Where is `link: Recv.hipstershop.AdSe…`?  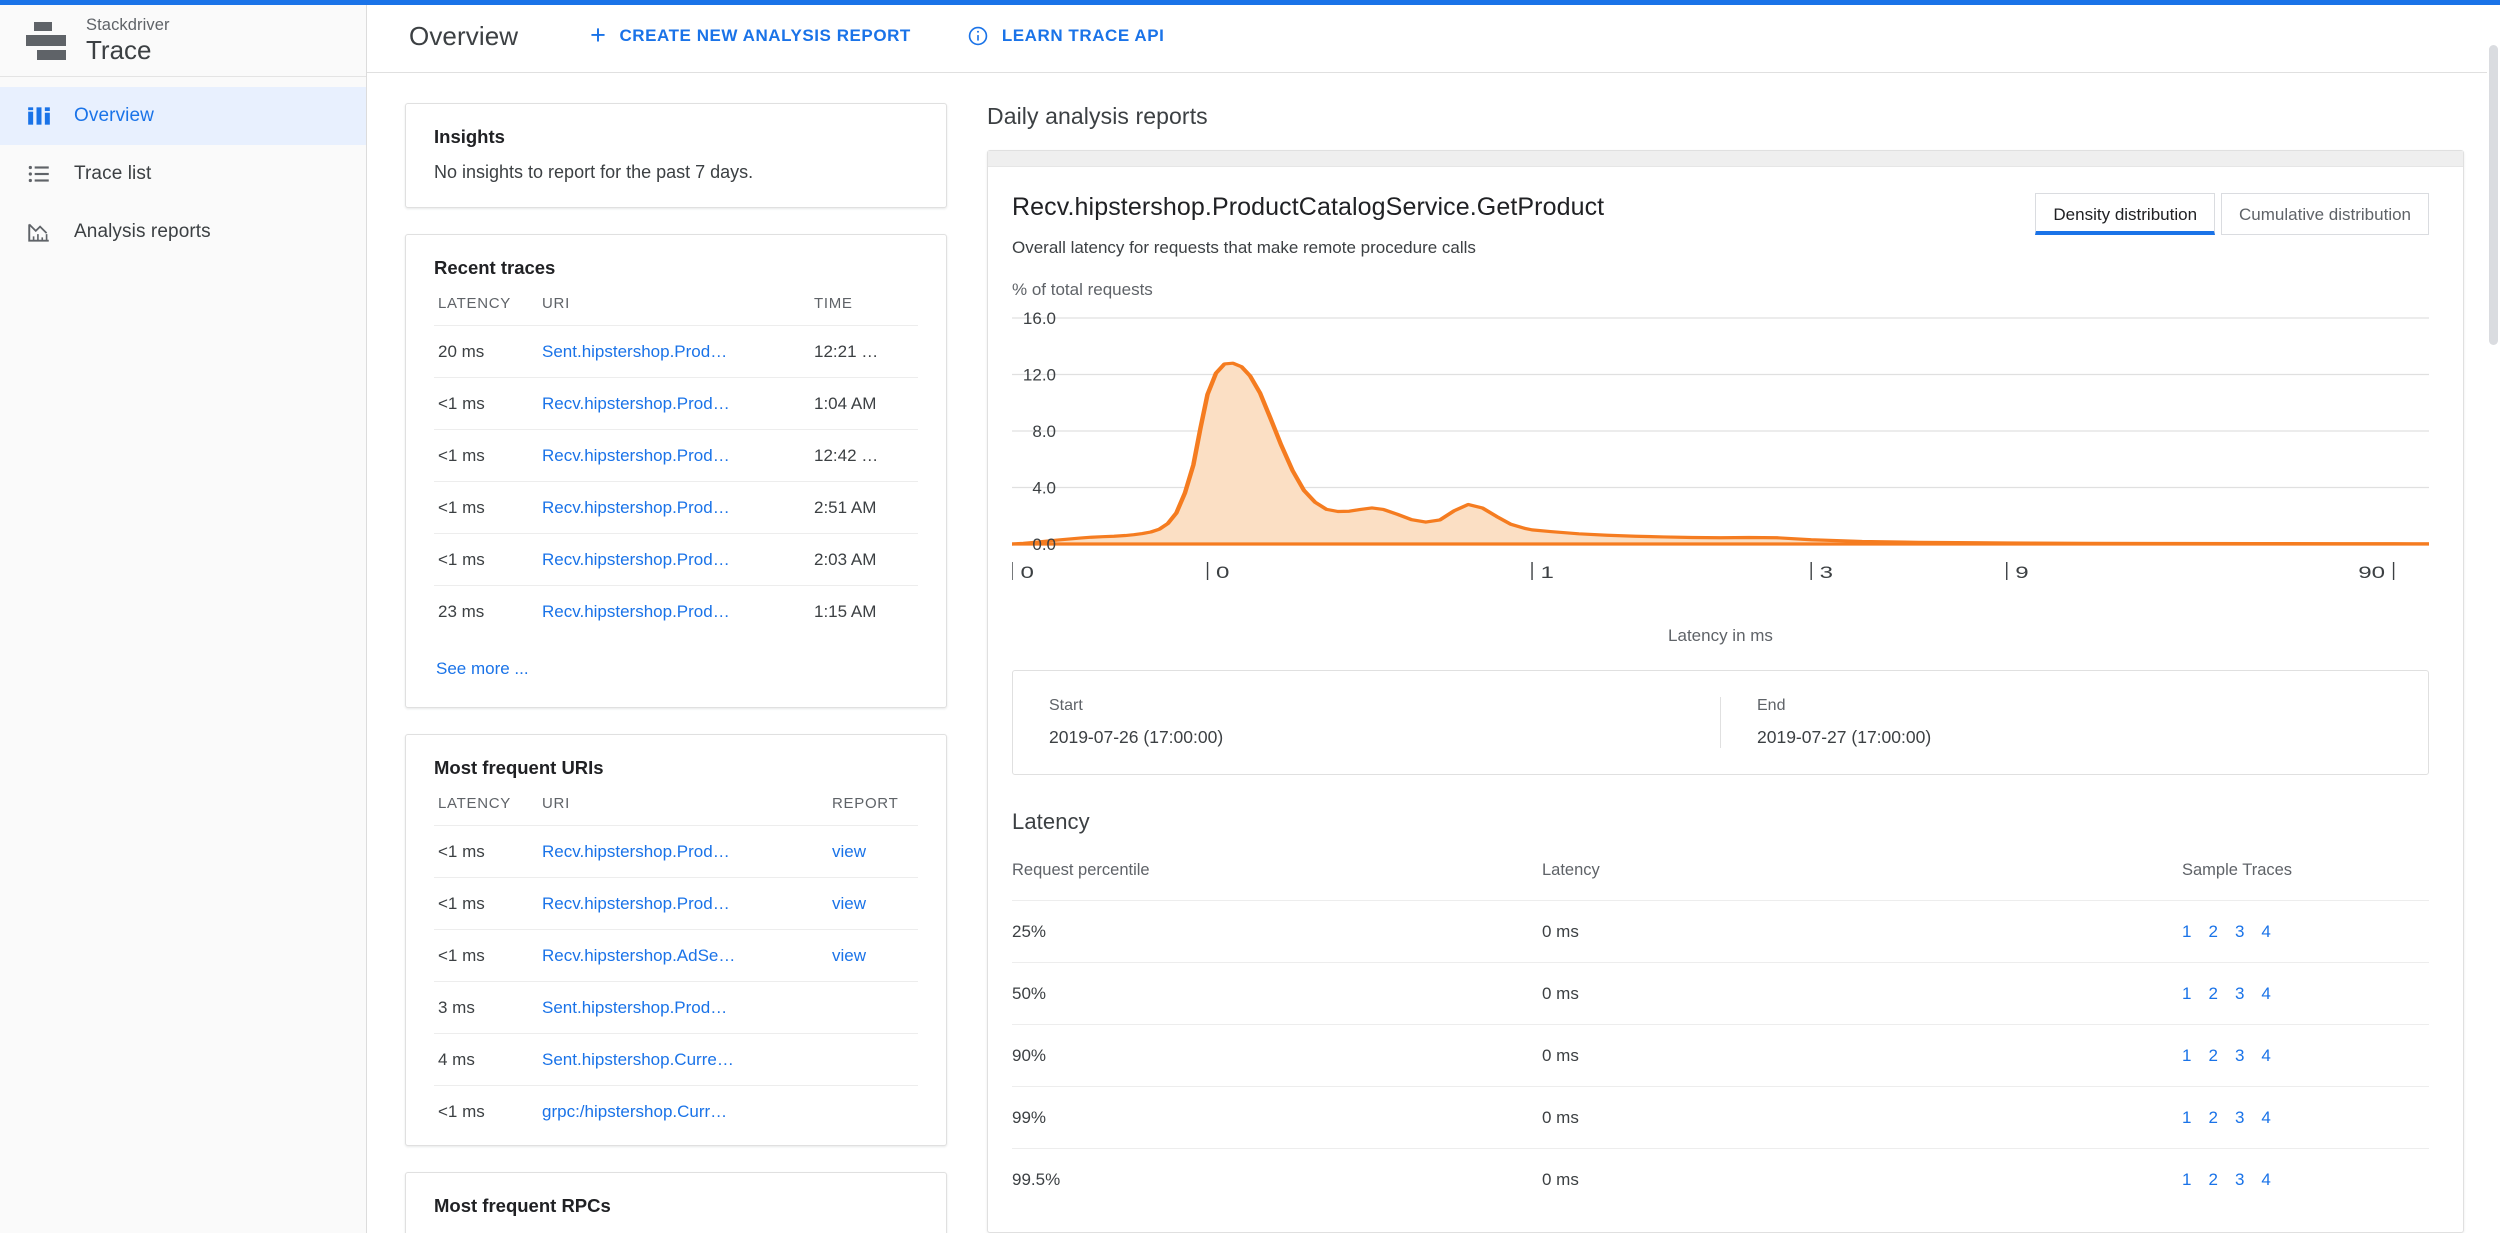 link: Recv.hipstershop.AdSe… is located at coordinates (638, 955).